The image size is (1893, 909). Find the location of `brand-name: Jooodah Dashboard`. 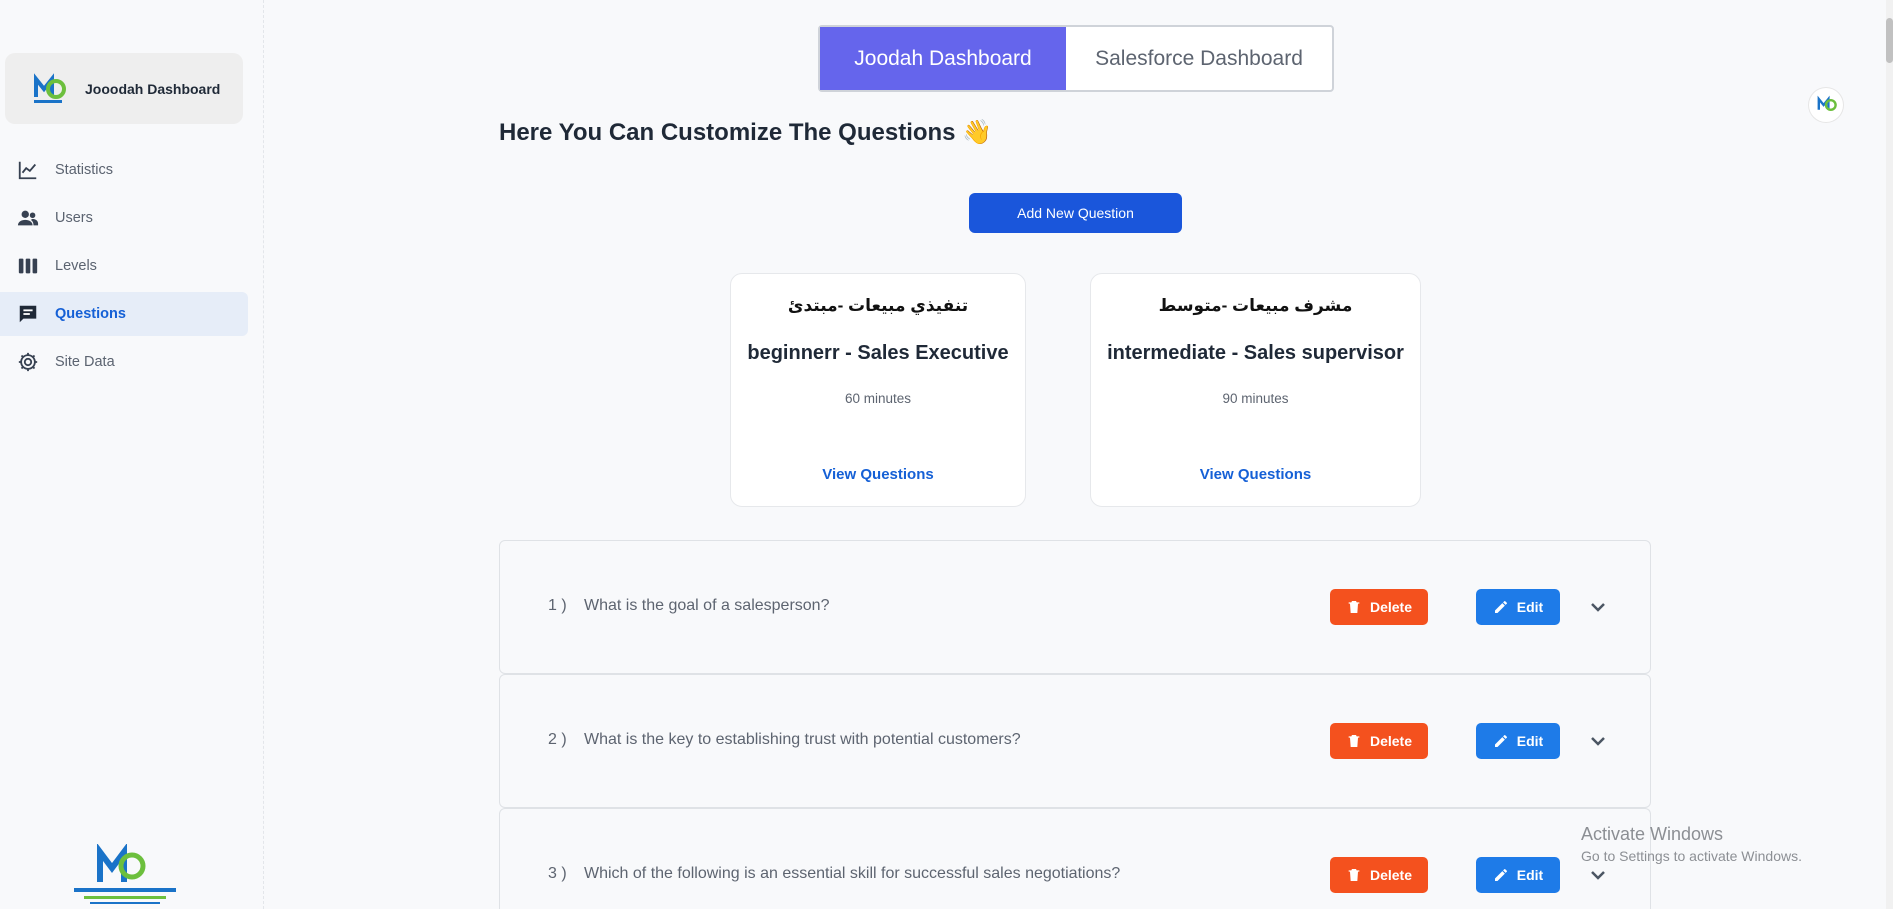

brand-name: Jooodah Dashboard is located at coordinates (153, 88).